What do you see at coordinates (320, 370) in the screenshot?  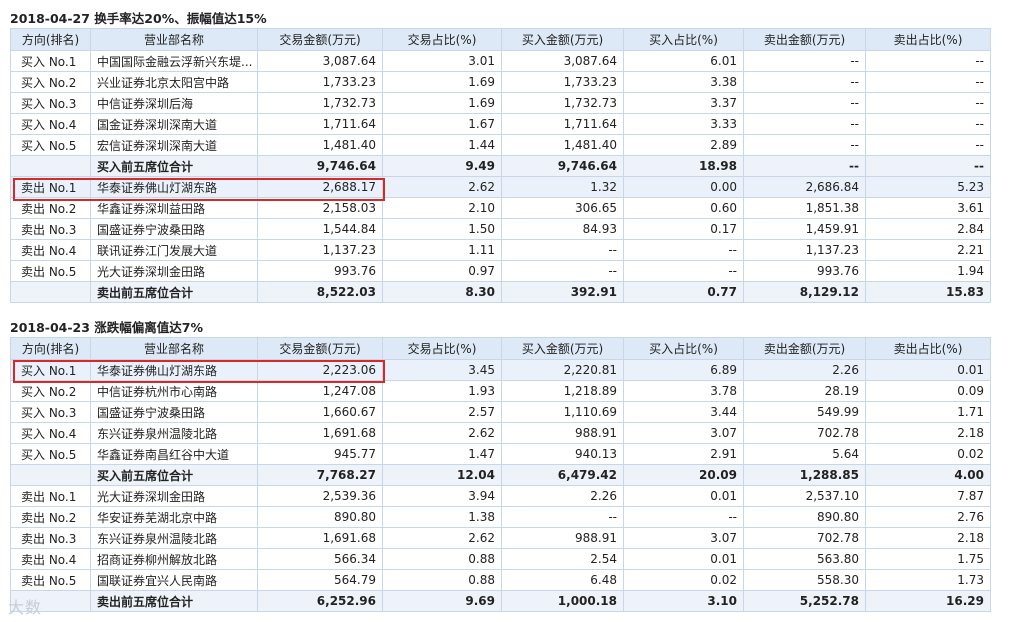 I see `cell-amt: 2,223.06` at bounding box center [320, 370].